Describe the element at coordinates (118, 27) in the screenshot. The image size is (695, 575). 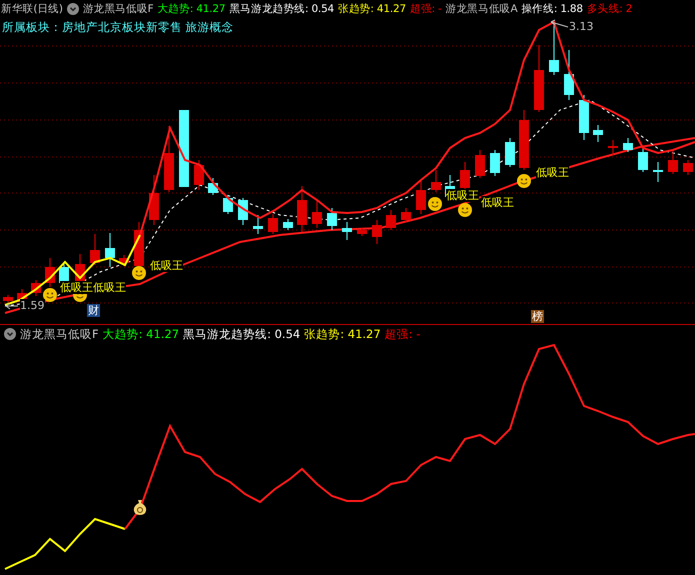
I see `sector-text: 所属板块：房地产北京板块新零售 旅游概念` at that location.